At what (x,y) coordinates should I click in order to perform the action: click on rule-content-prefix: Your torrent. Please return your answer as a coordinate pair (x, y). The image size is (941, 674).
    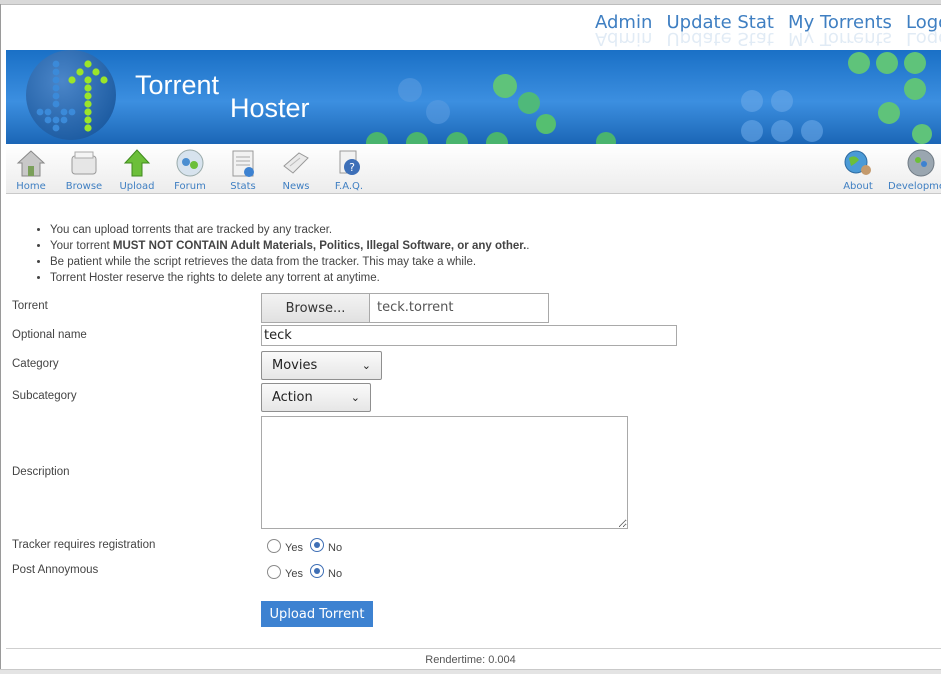
    Looking at the image, I should click on (81, 246).